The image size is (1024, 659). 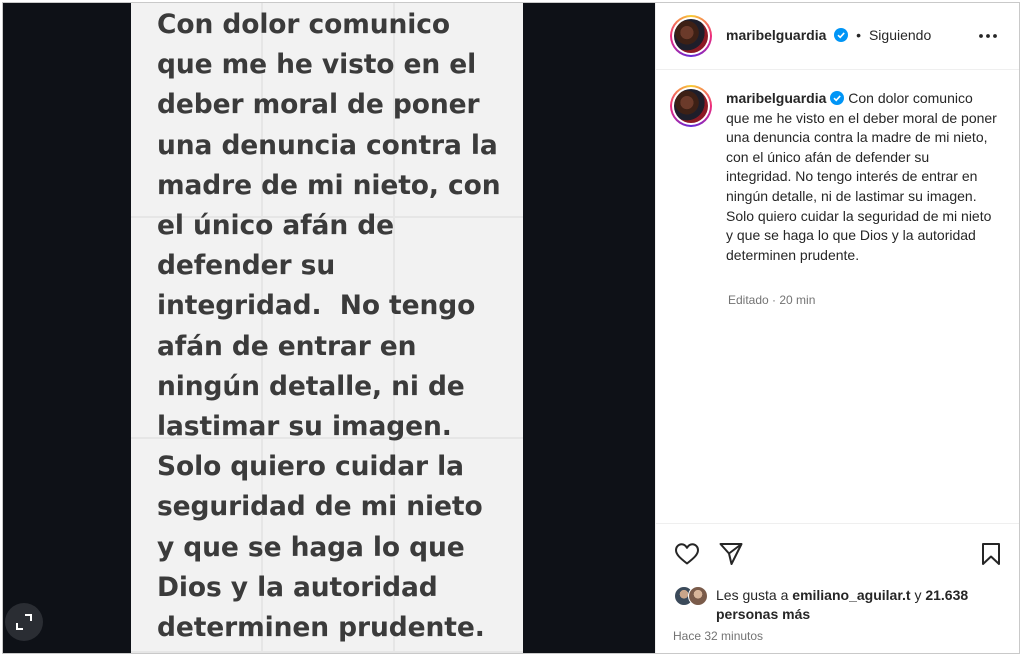 I want to click on username-link: maribelguardia, so click(x=776, y=35).